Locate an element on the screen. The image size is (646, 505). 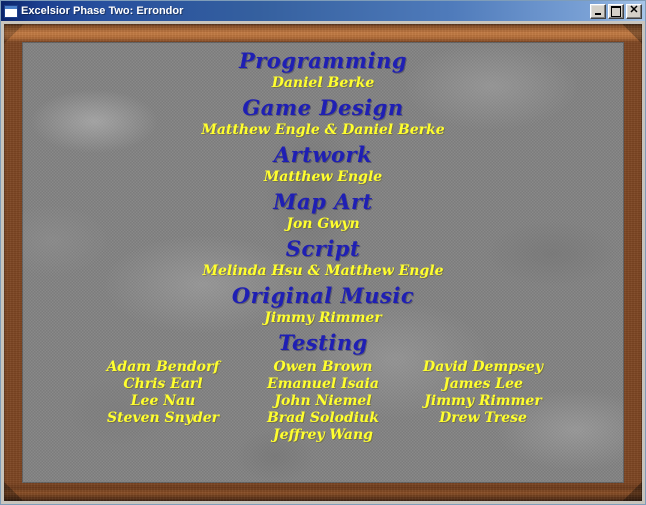
credit-section-artwork: Artwork Matthew Engle is located at coordinates (323, 164).